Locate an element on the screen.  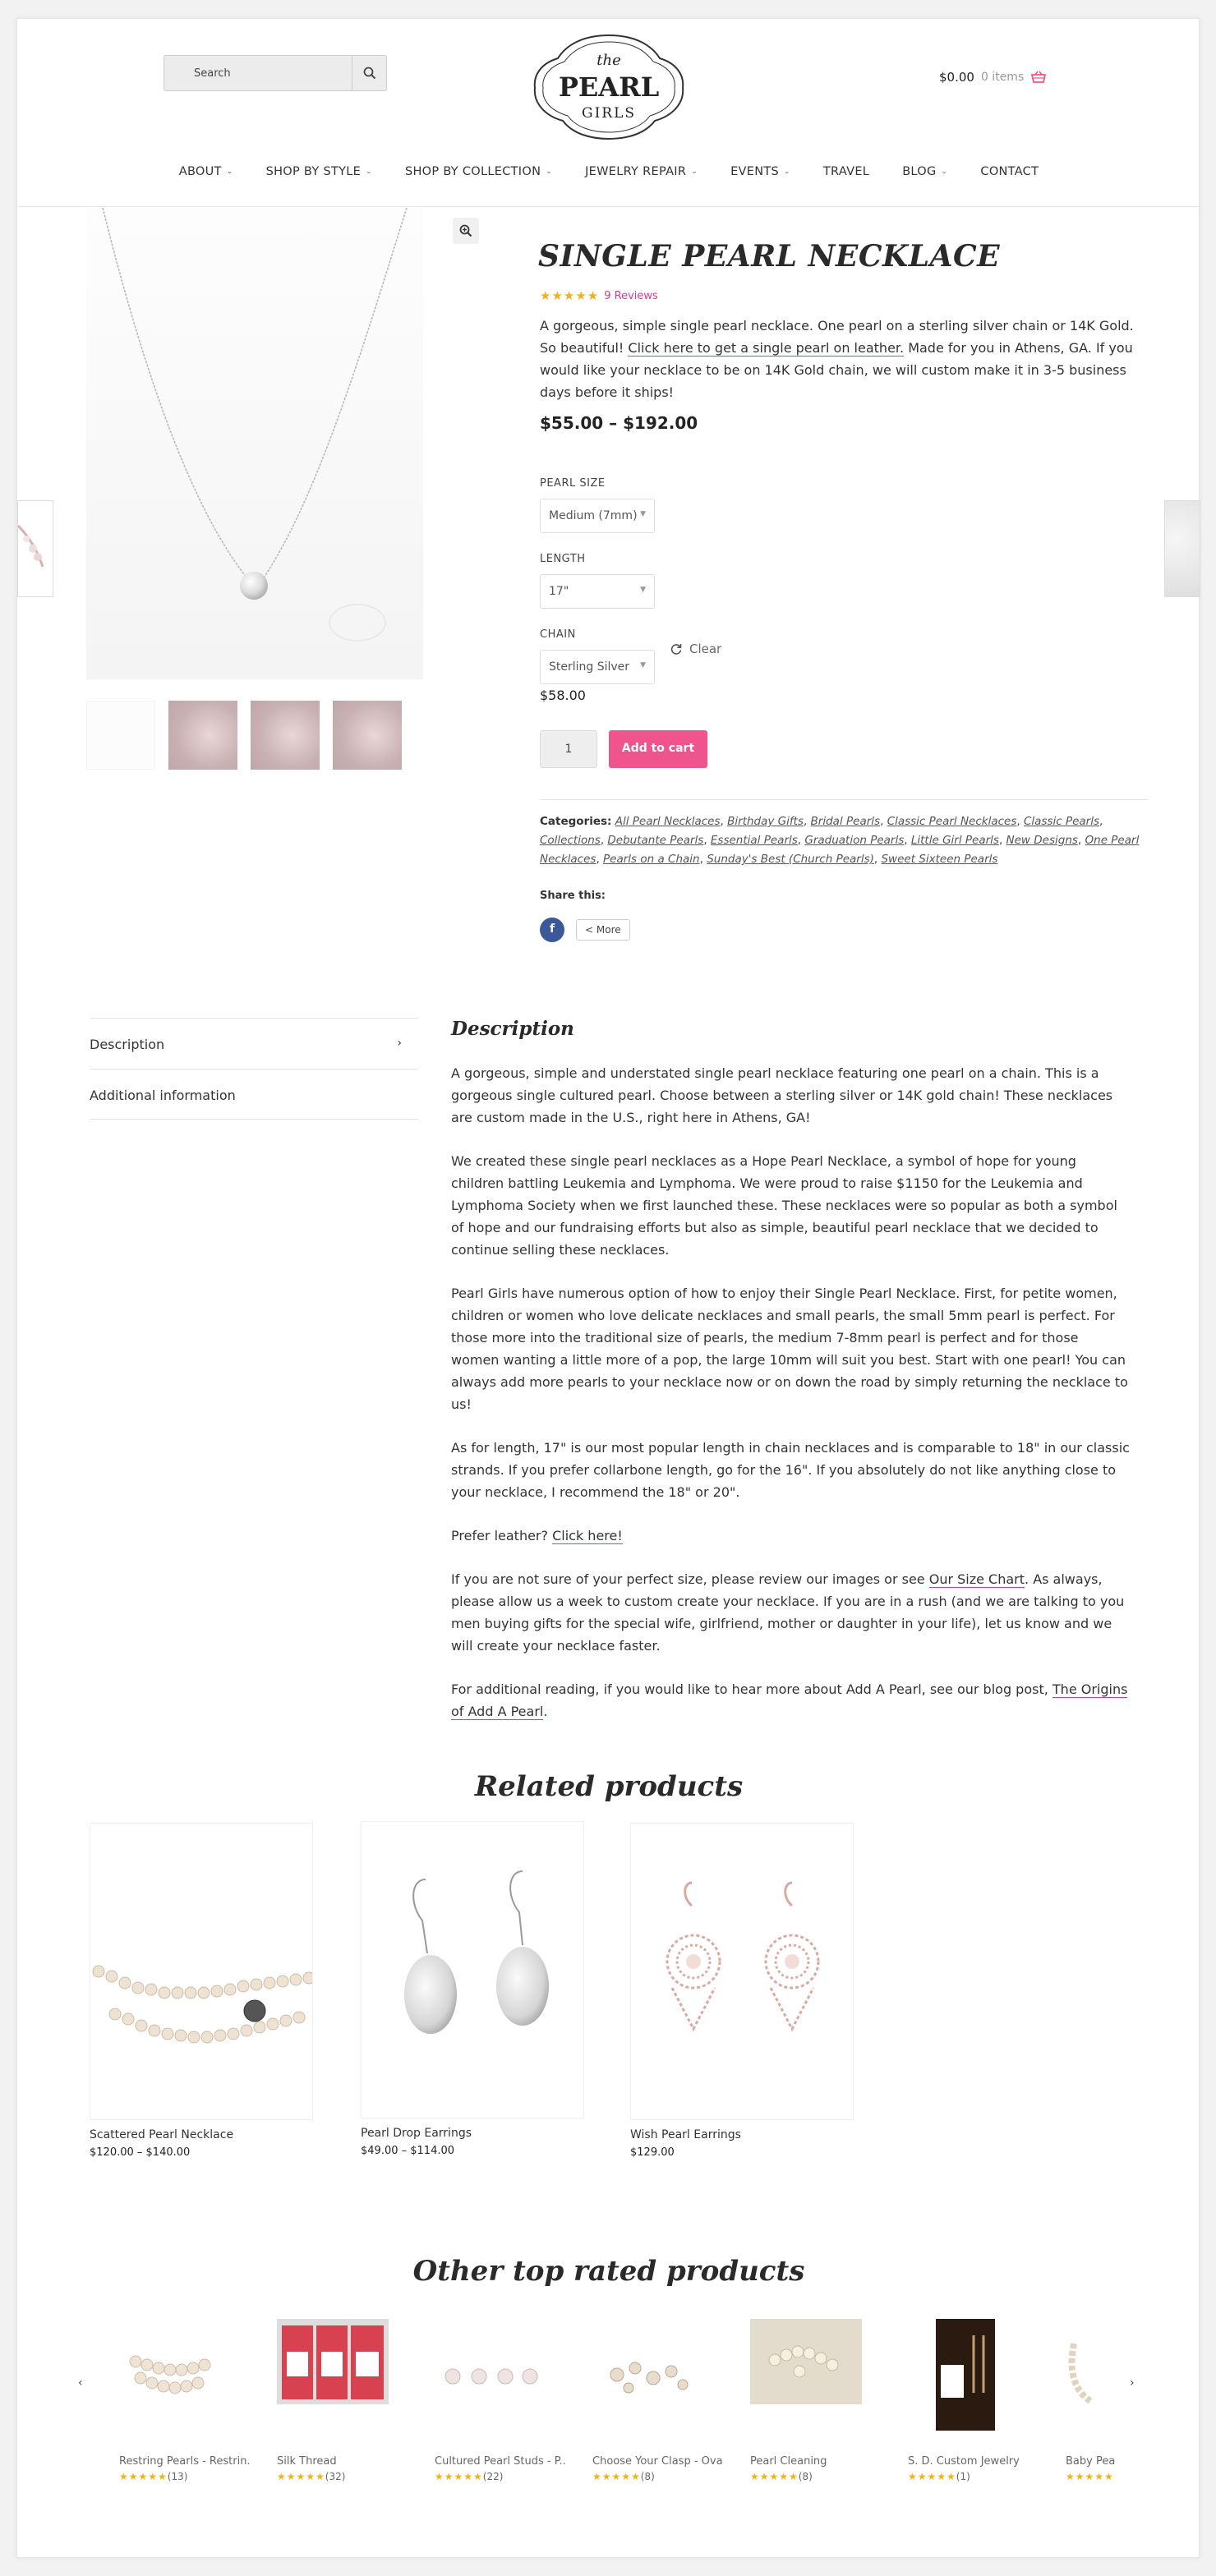
top-rated-product-name: Silk Thread is located at coordinates (343, 2461).